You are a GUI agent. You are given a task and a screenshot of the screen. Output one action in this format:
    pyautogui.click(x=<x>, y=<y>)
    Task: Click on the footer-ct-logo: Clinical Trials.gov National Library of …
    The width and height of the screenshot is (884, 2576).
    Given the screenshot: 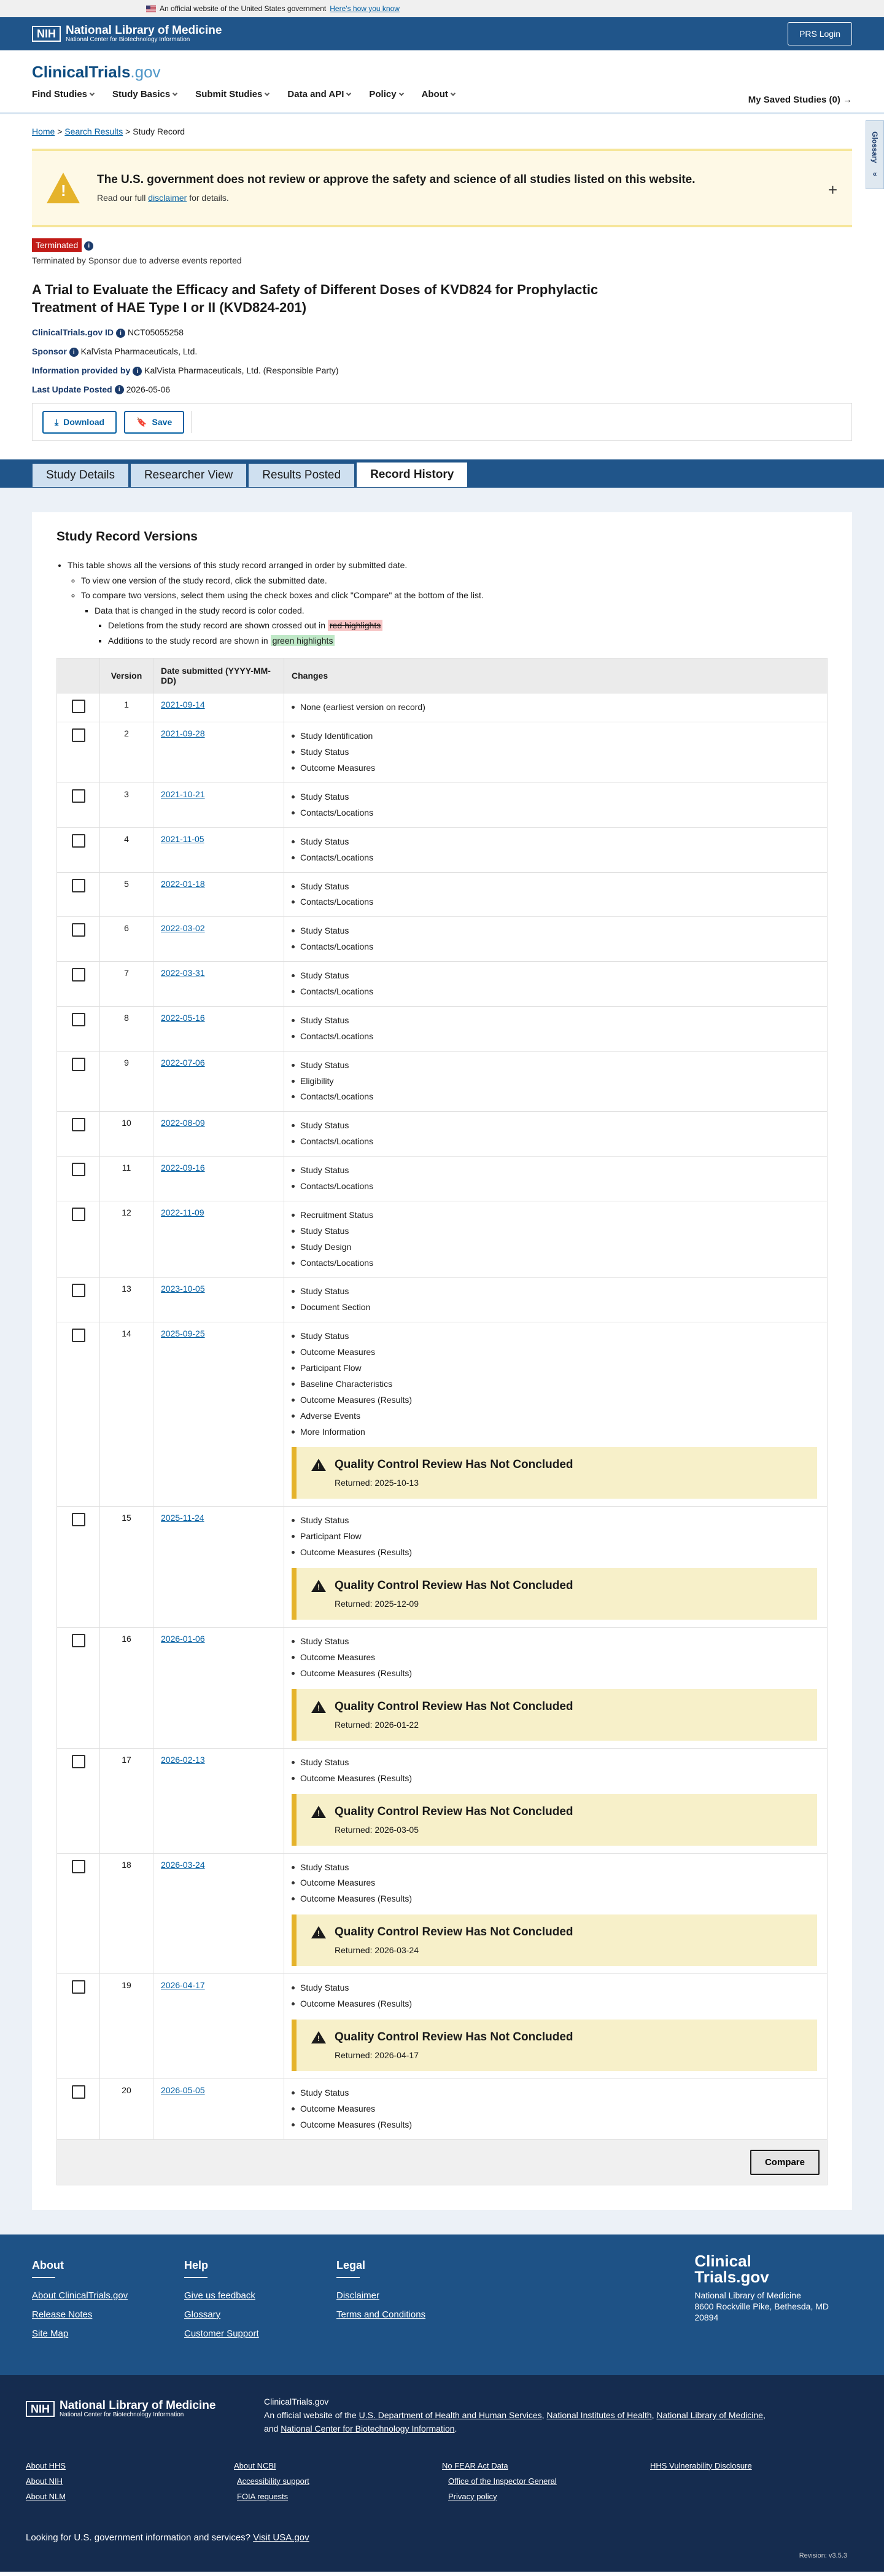 What is the action you would take?
    pyautogui.click(x=761, y=2288)
    